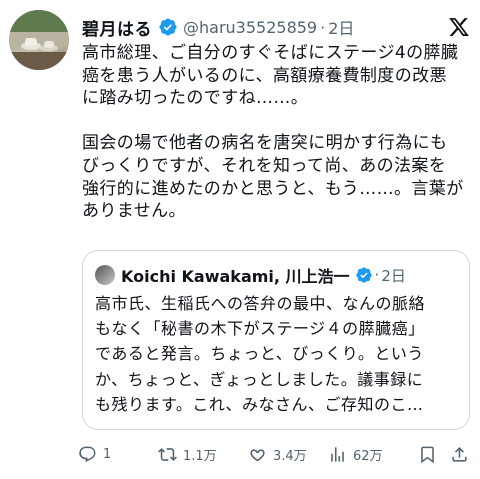 This screenshot has width=480, height=479. What do you see at coordinates (368, 456) in the screenshot?
I see `view-count: 62万` at bounding box center [368, 456].